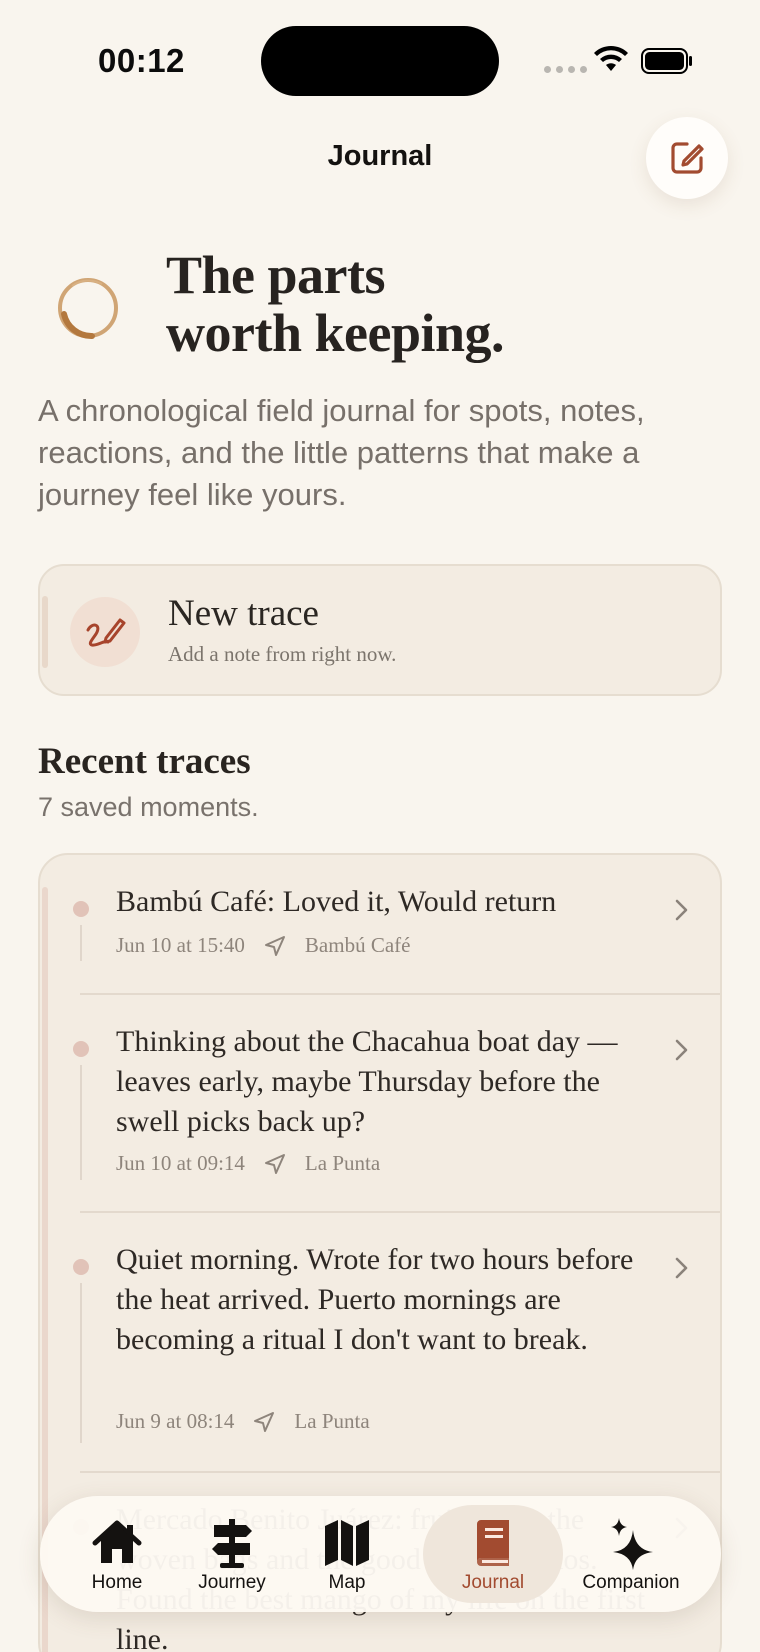  What do you see at coordinates (565, 69) in the screenshot?
I see `cellular-signal-icon` at bounding box center [565, 69].